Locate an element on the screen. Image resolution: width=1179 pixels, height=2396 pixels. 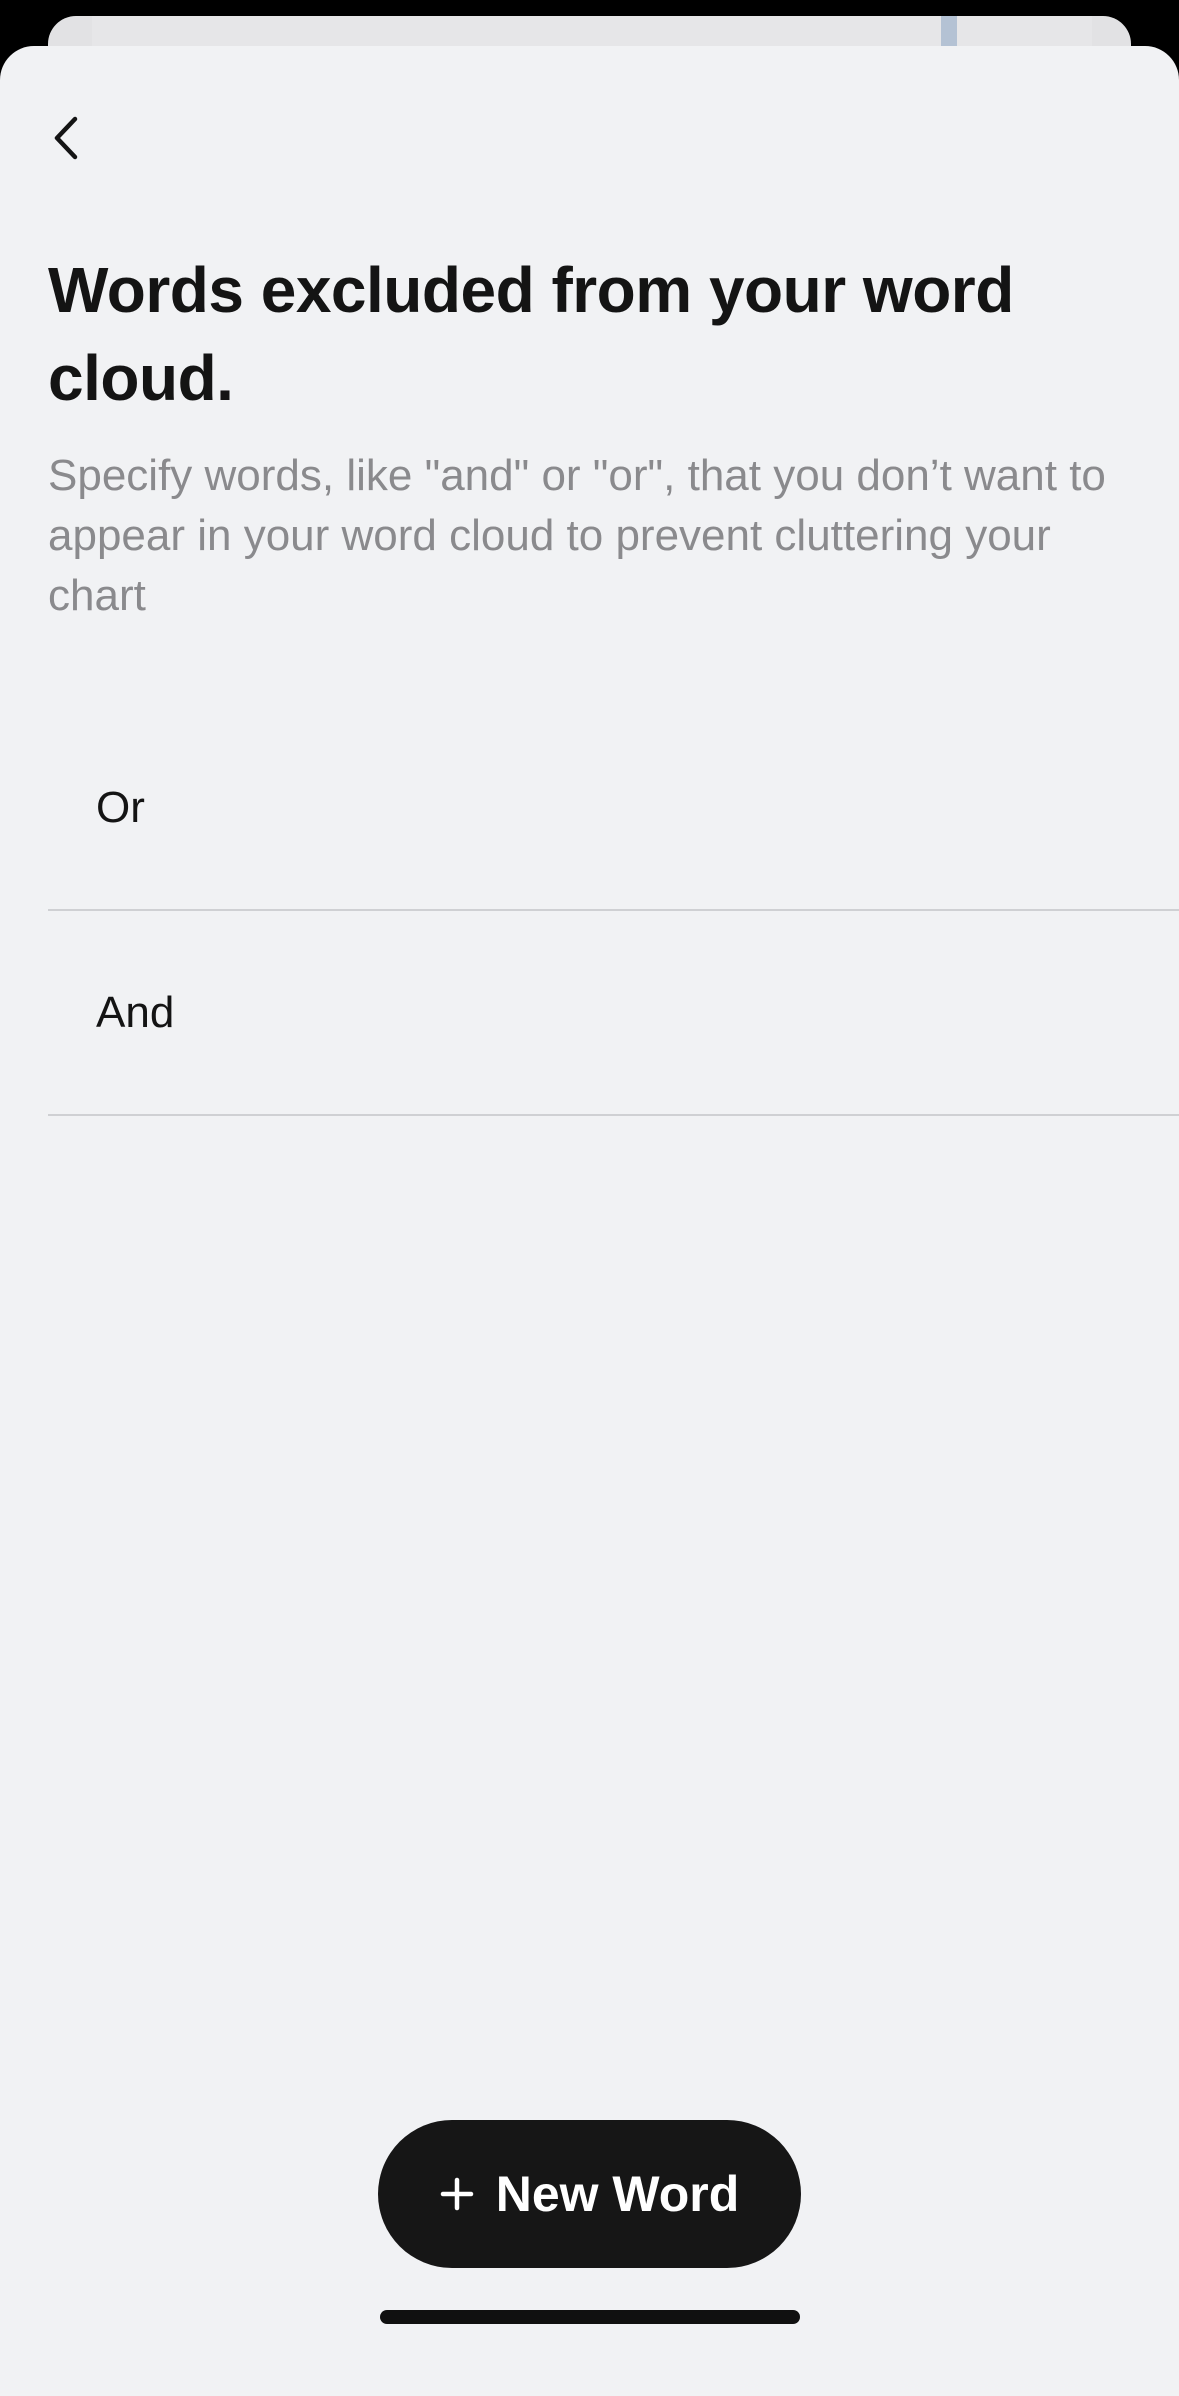
chevron-left-icon is located at coordinates (66, 138).